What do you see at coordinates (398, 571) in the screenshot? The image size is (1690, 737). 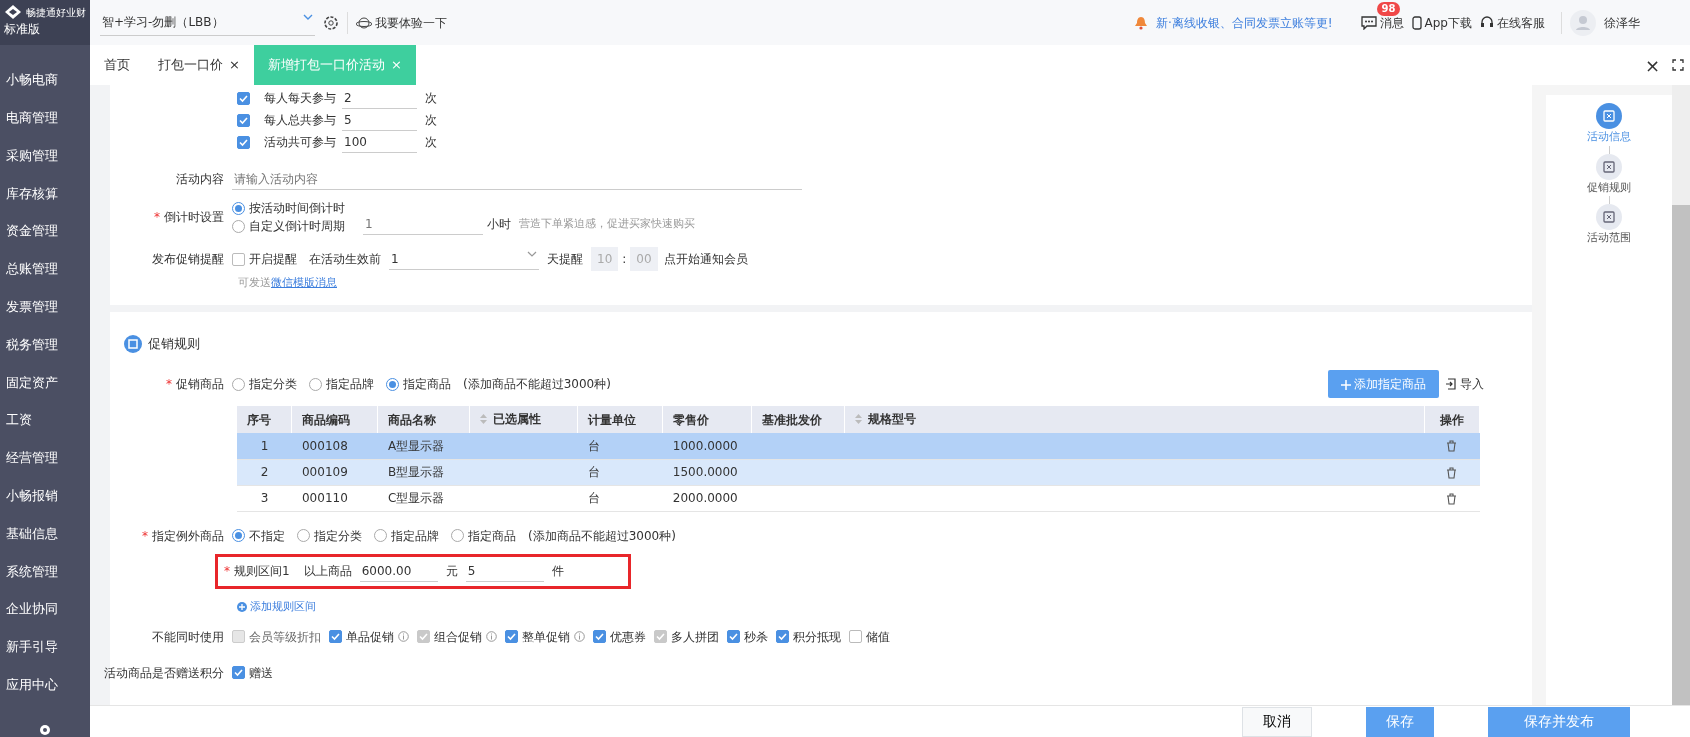 I see `amount-field: 6000.00` at bounding box center [398, 571].